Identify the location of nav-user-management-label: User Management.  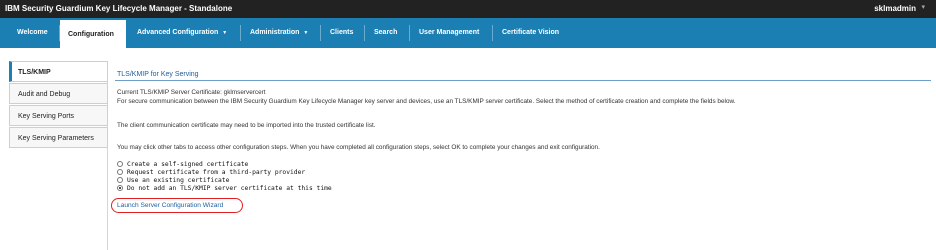
(449, 32).